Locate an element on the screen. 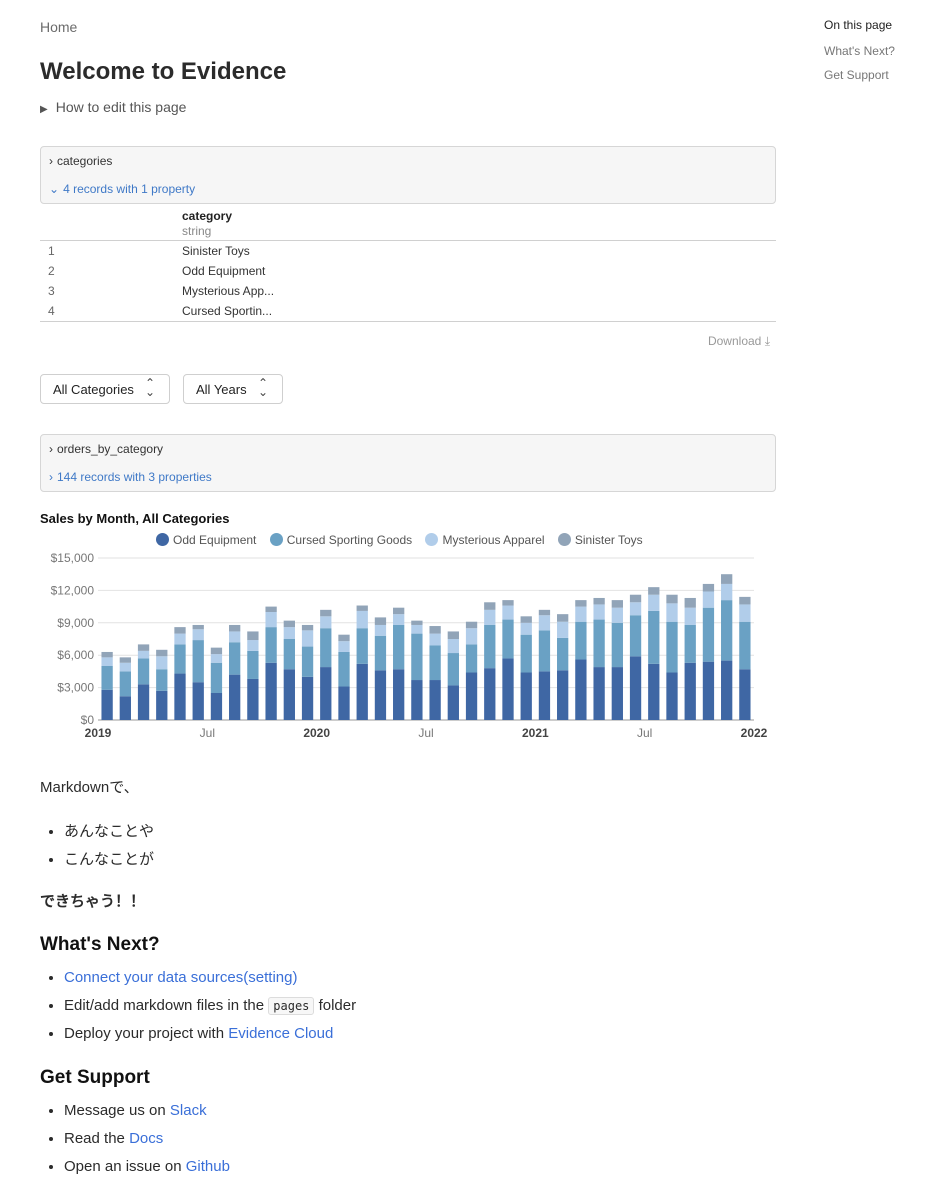 The height and width of the screenshot is (1203, 930). legend-label: Mysterious Apparel is located at coordinates (493, 540).